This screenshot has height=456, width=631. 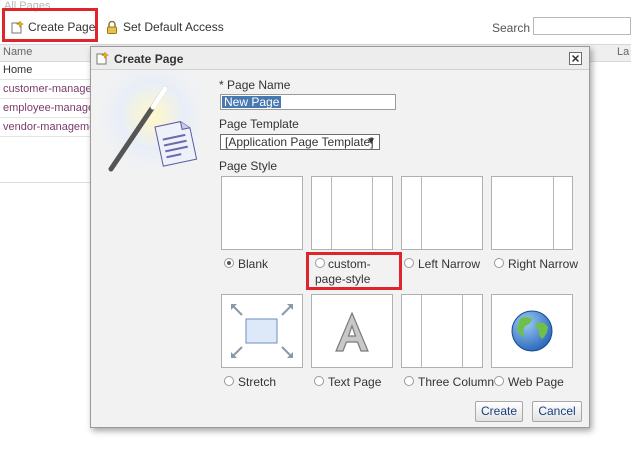 What do you see at coordinates (173, 27) in the screenshot?
I see `set-default-access-label: Set Default Access` at bounding box center [173, 27].